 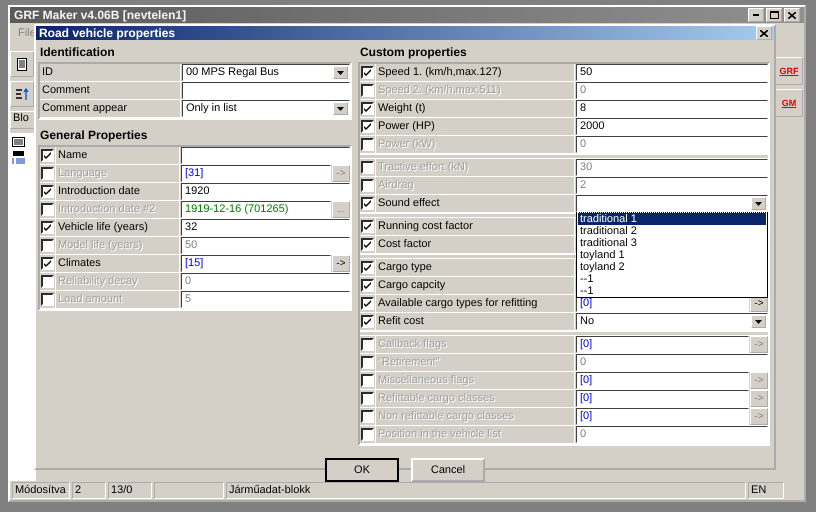 What do you see at coordinates (672, 108) in the screenshot?
I see `value-field: 8` at bounding box center [672, 108].